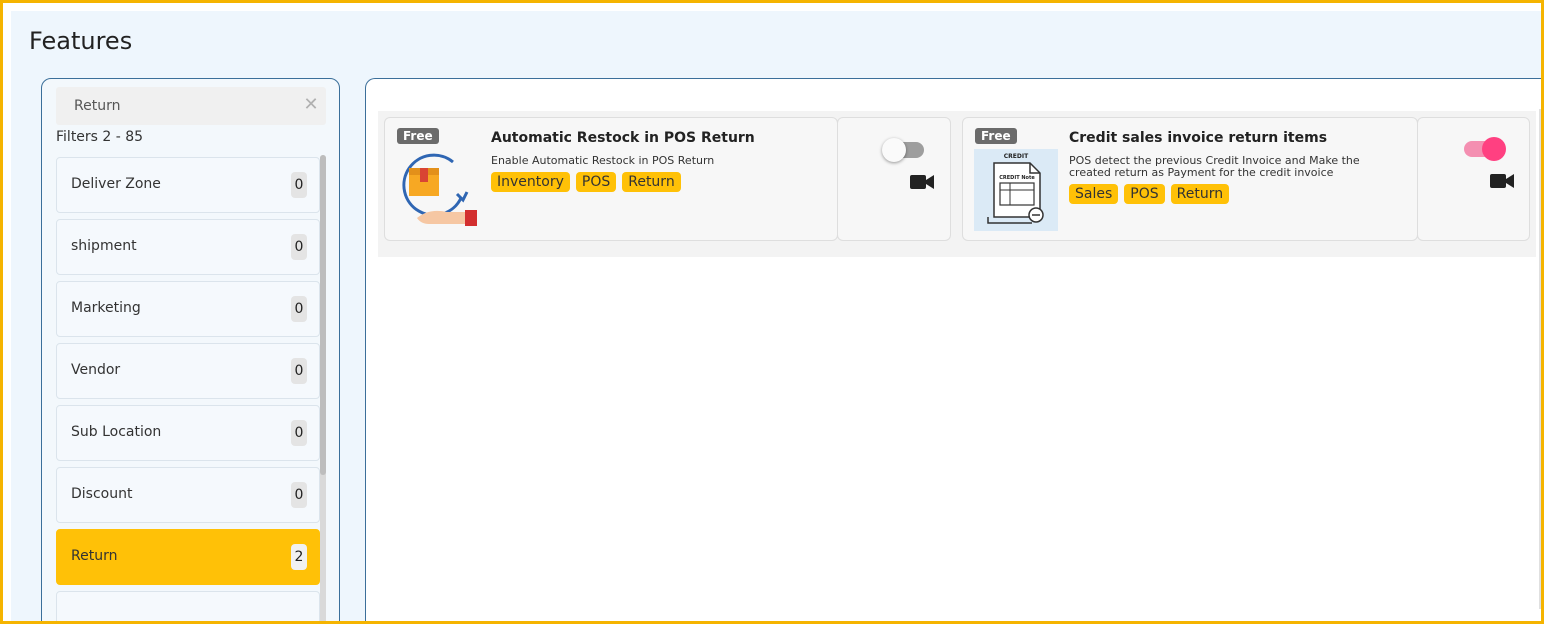 This screenshot has height=624, width=1544. What do you see at coordinates (1198, 138) in the screenshot?
I see `feature-card-title: Credit sales invoice return items` at bounding box center [1198, 138].